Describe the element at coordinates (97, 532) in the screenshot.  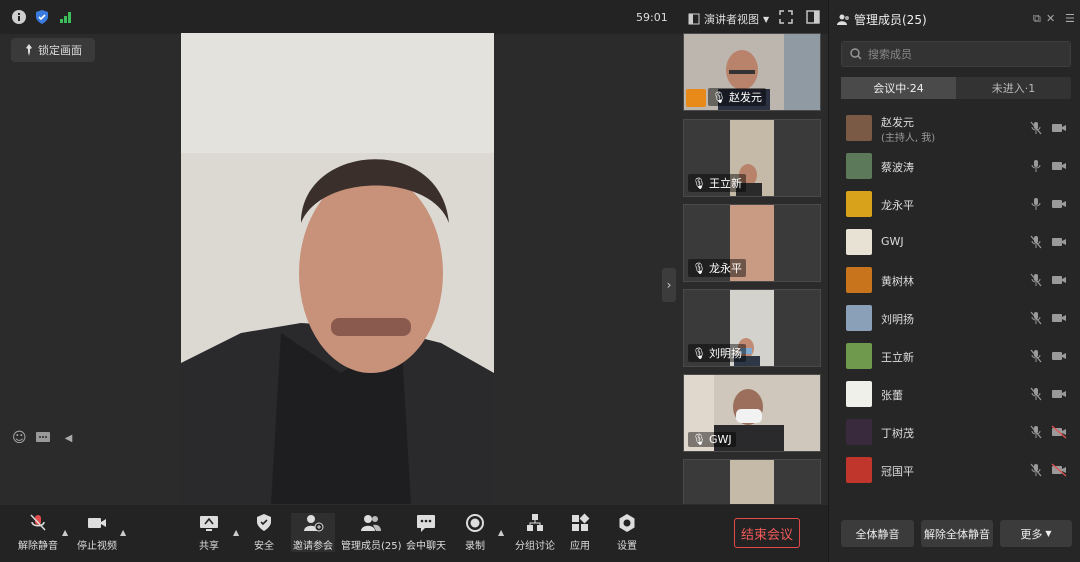
I see `stop-video-button: 停止视频` at that location.